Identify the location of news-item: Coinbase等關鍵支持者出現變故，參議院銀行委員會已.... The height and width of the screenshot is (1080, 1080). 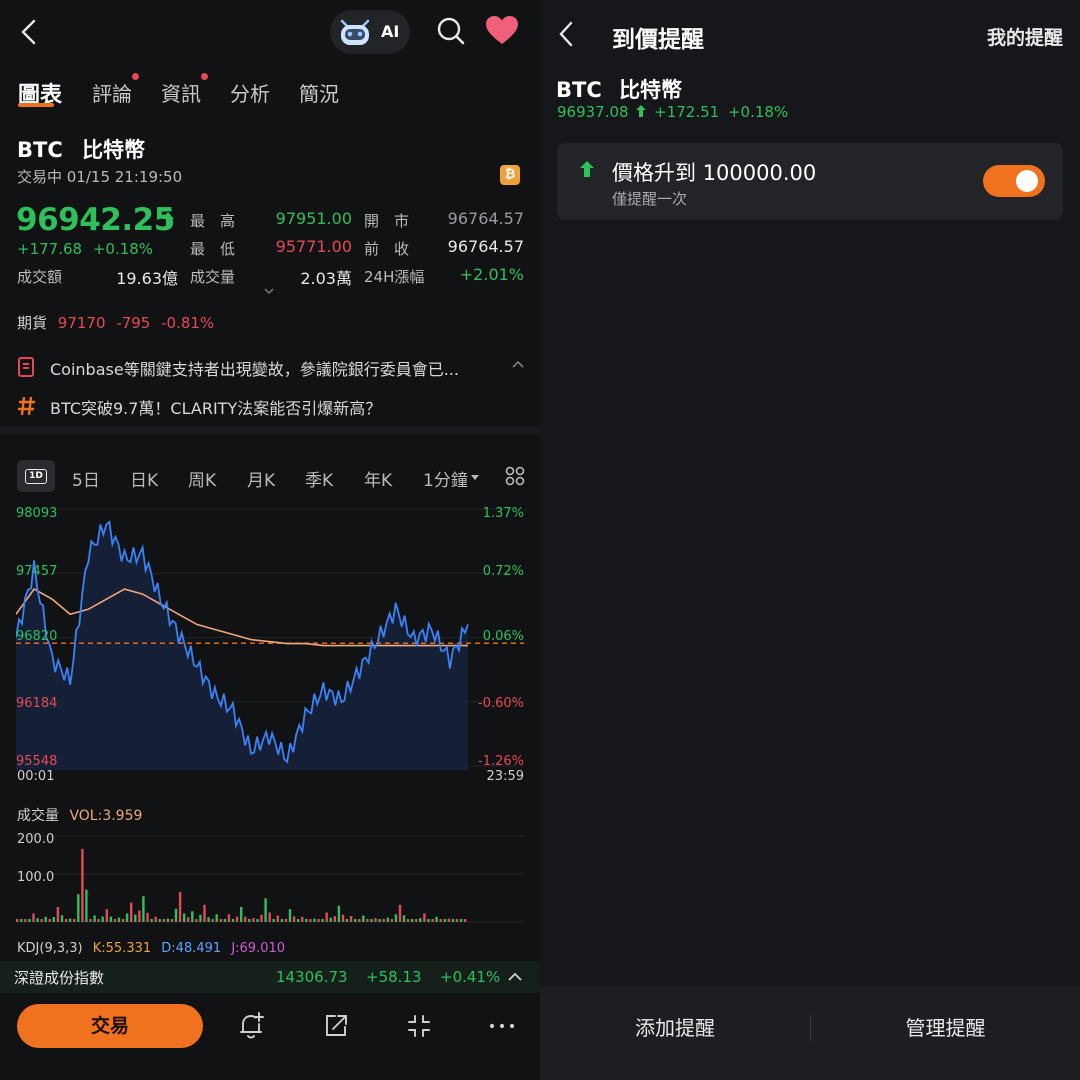
(272, 367).